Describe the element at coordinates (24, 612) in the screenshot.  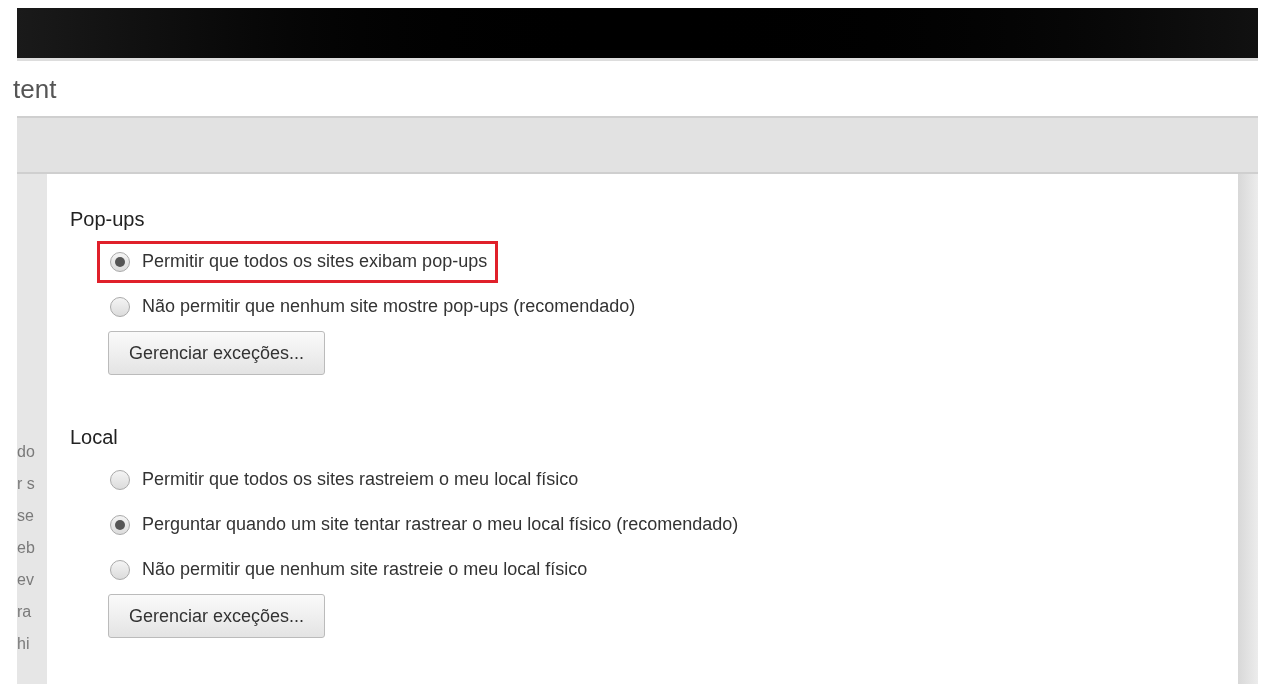
I see `background-text: ra` at that location.